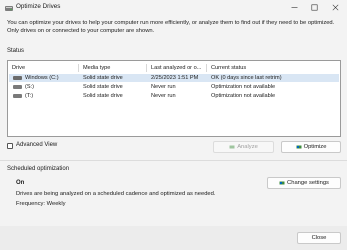 This screenshot has width=347, height=250. Describe the element at coordinates (29, 96) in the screenshot. I see `drive-name: (T:)` at that location.